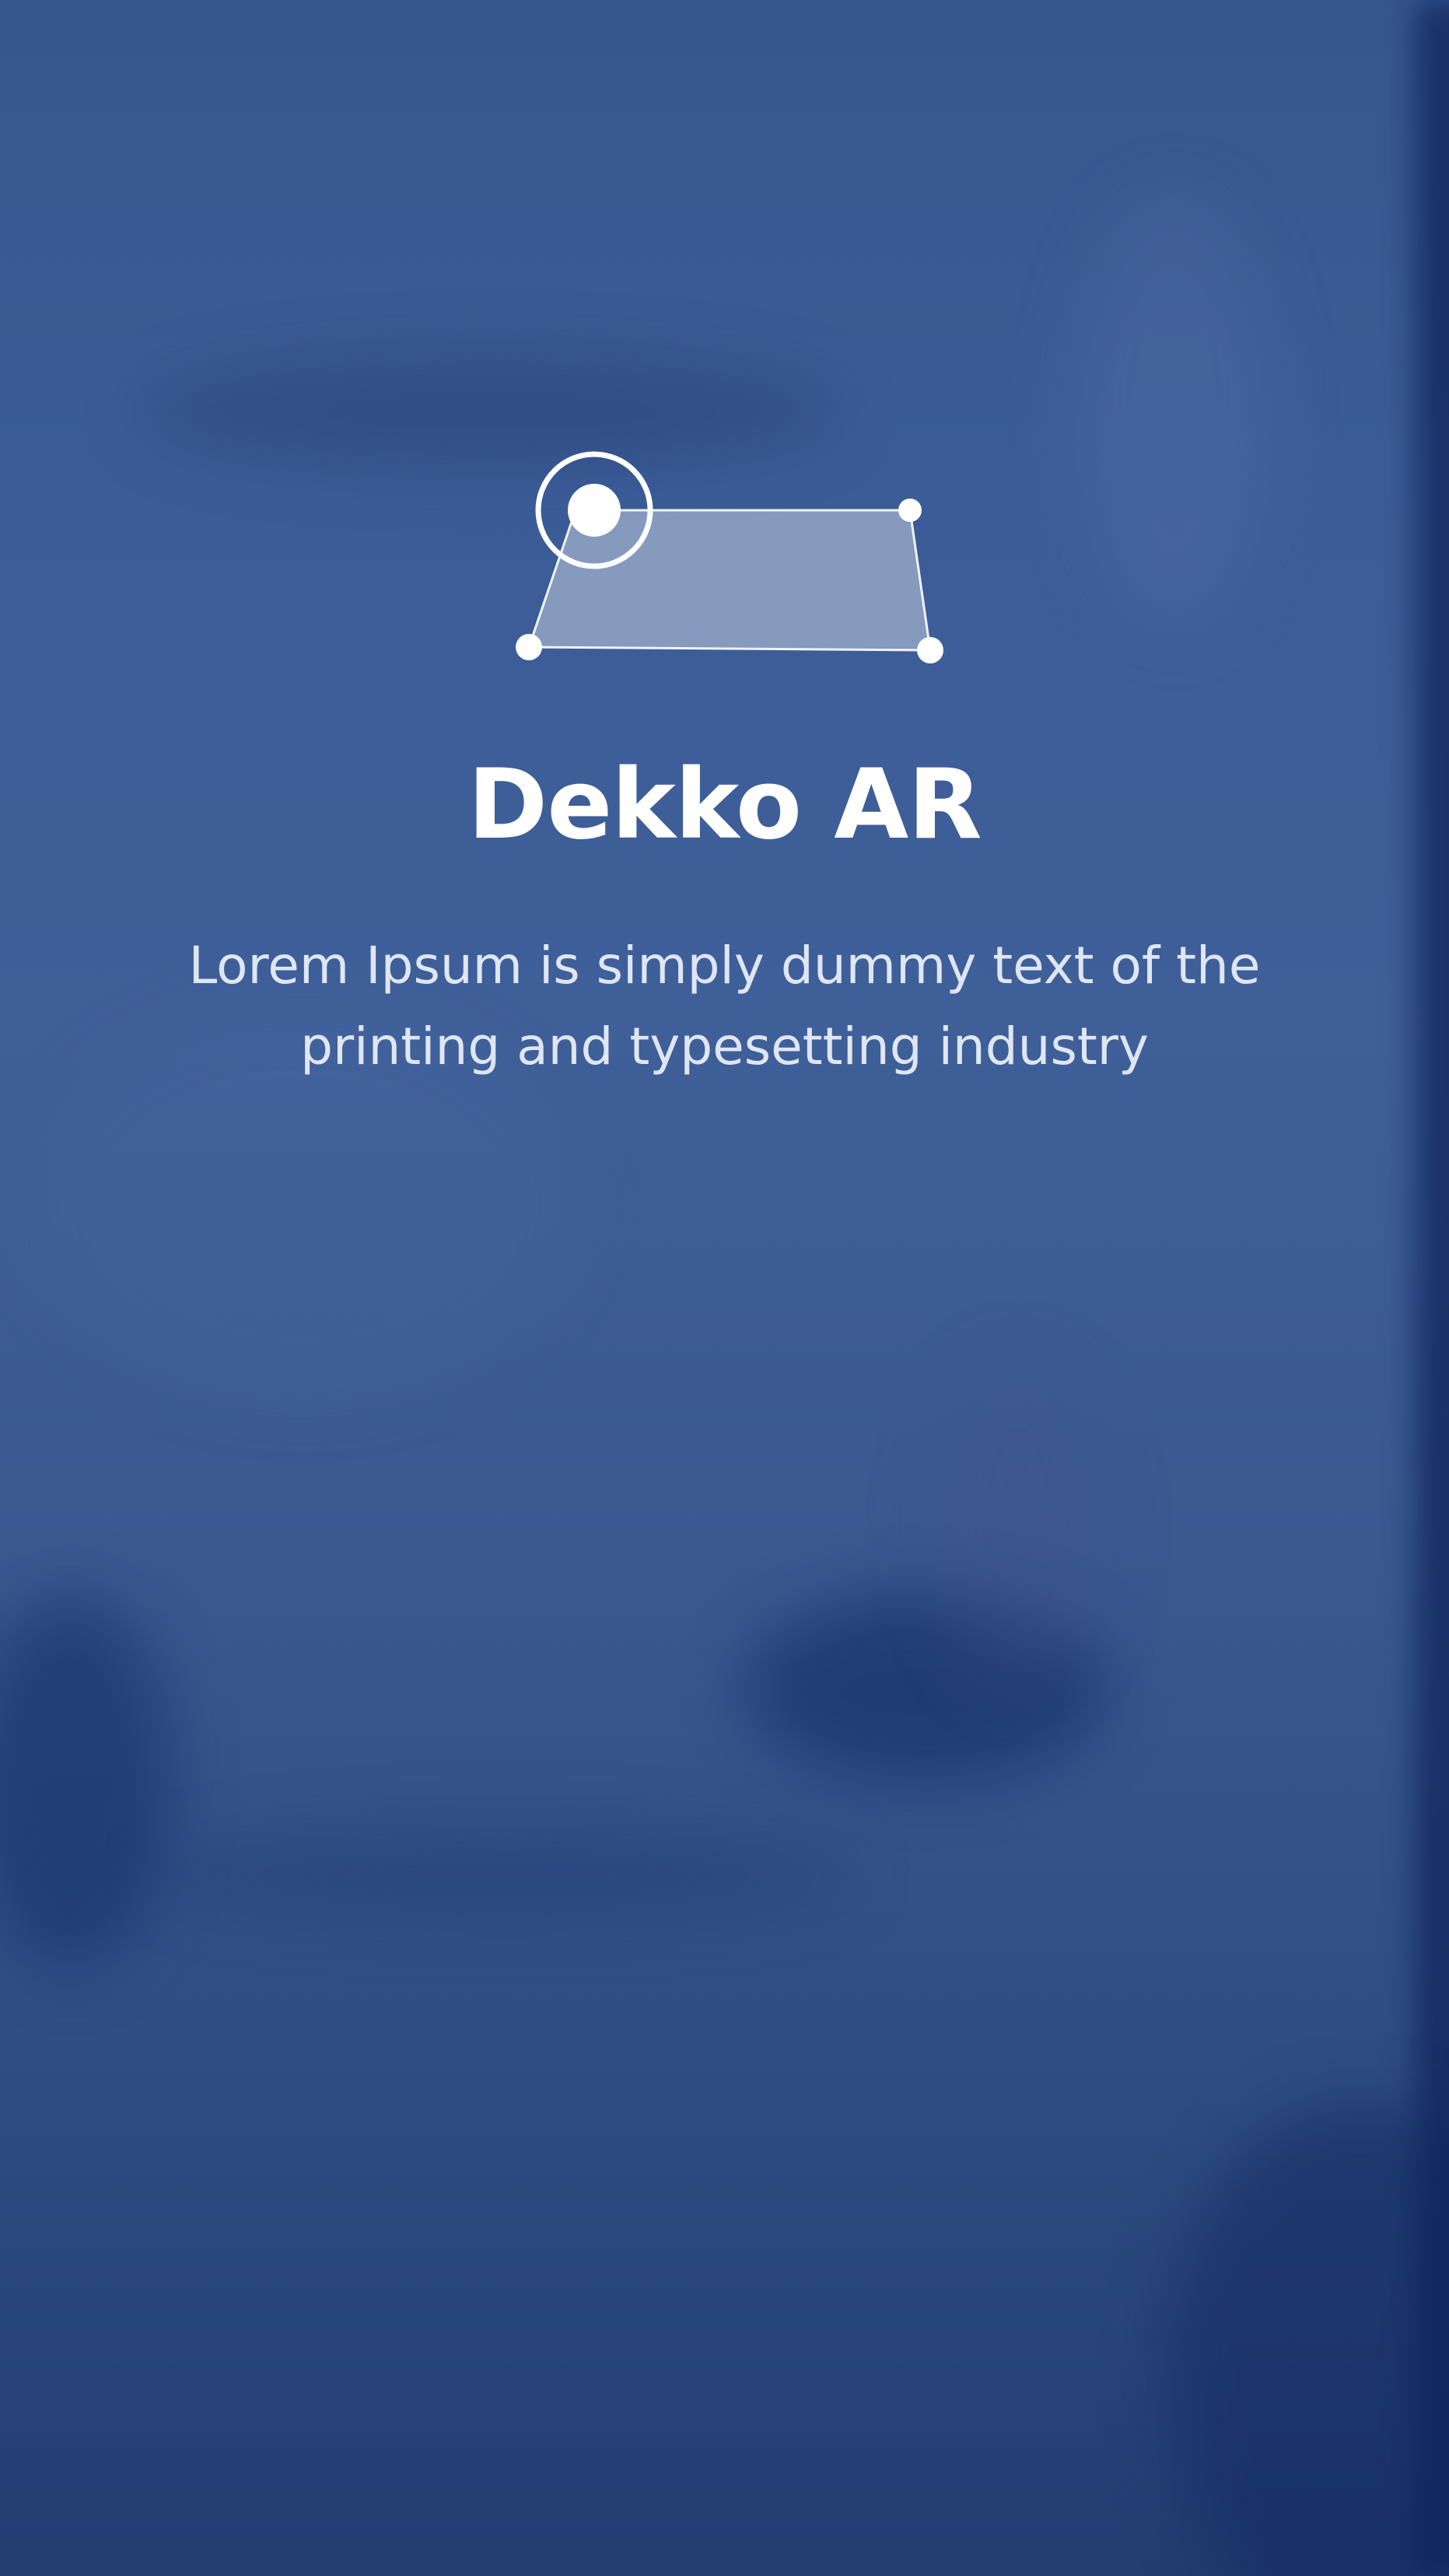 The width and height of the screenshot is (1449, 2576). Describe the element at coordinates (731, 552) in the screenshot. I see `ar-plane-detection-icon` at that location.